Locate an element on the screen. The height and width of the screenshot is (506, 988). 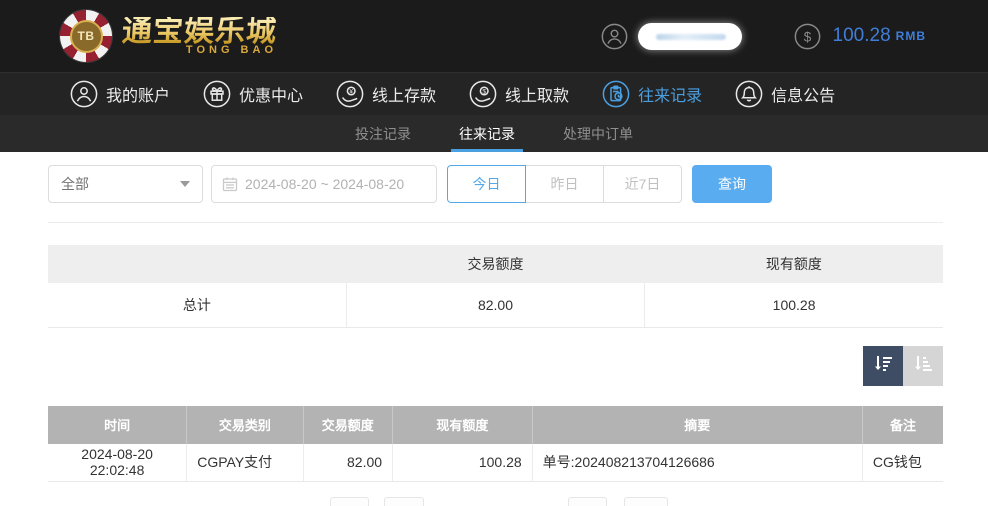
tab-transaction-records: 往来记录 is located at coordinates (487, 133).